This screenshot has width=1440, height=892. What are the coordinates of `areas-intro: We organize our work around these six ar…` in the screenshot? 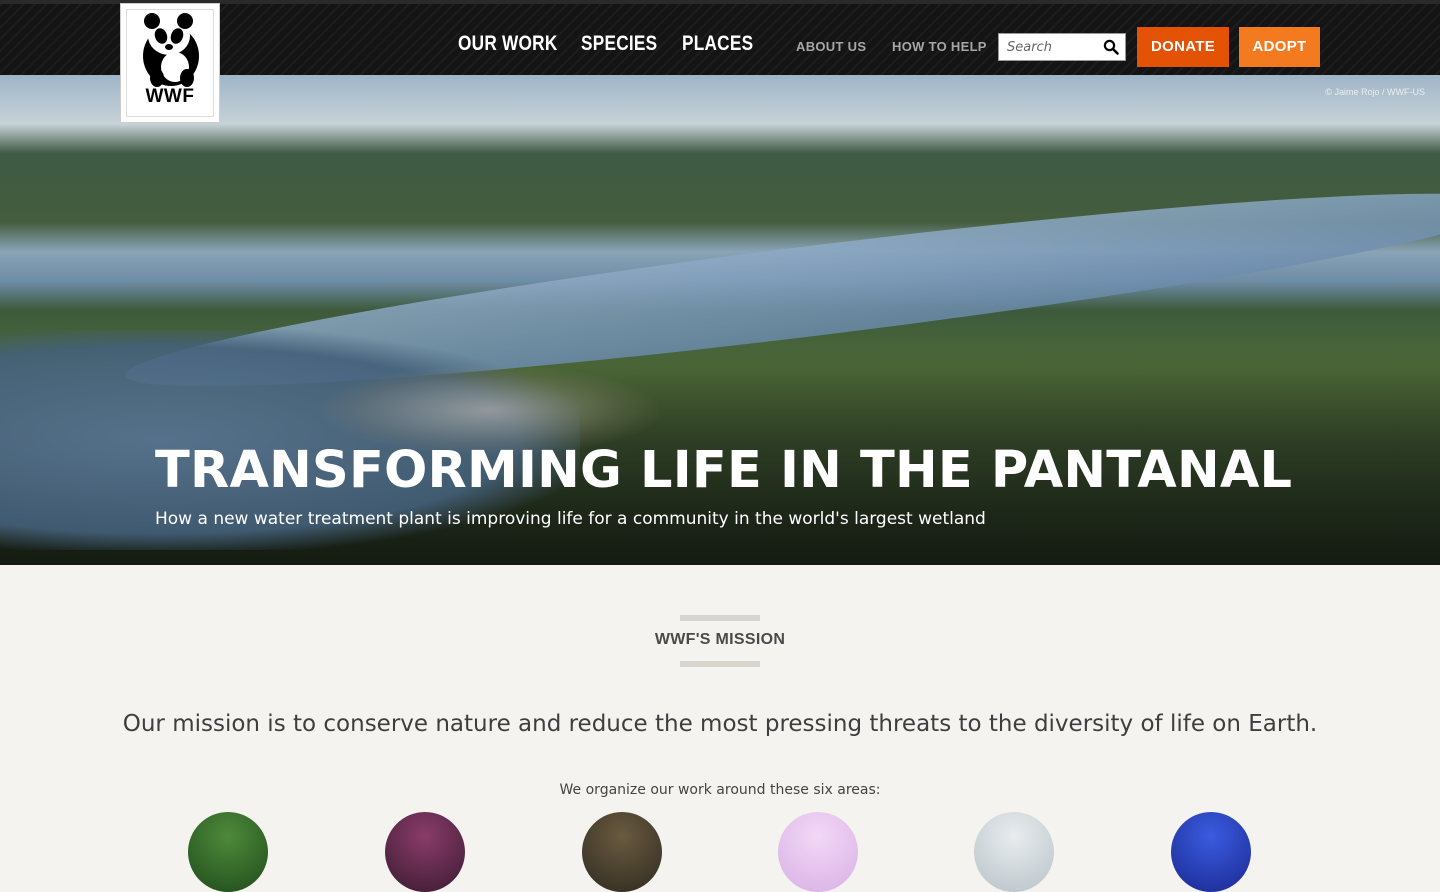 It's located at (720, 790).